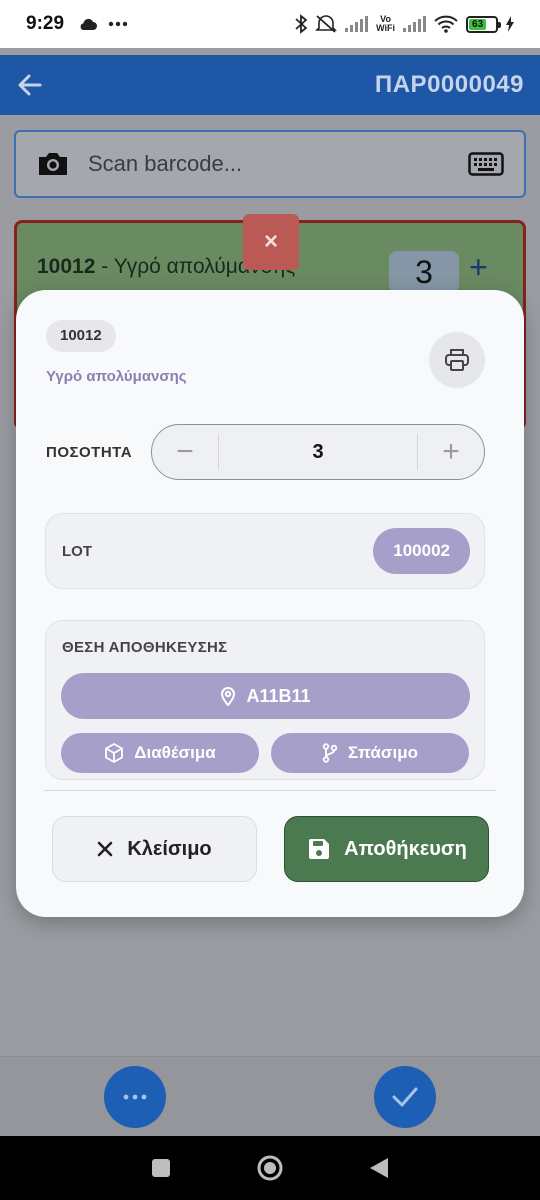 The width and height of the screenshot is (540, 1200). What do you see at coordinates (116, 376) in the screenshot?
I see `product-name: Υγρό απολύμανσης` at bounding box center [116, 376].